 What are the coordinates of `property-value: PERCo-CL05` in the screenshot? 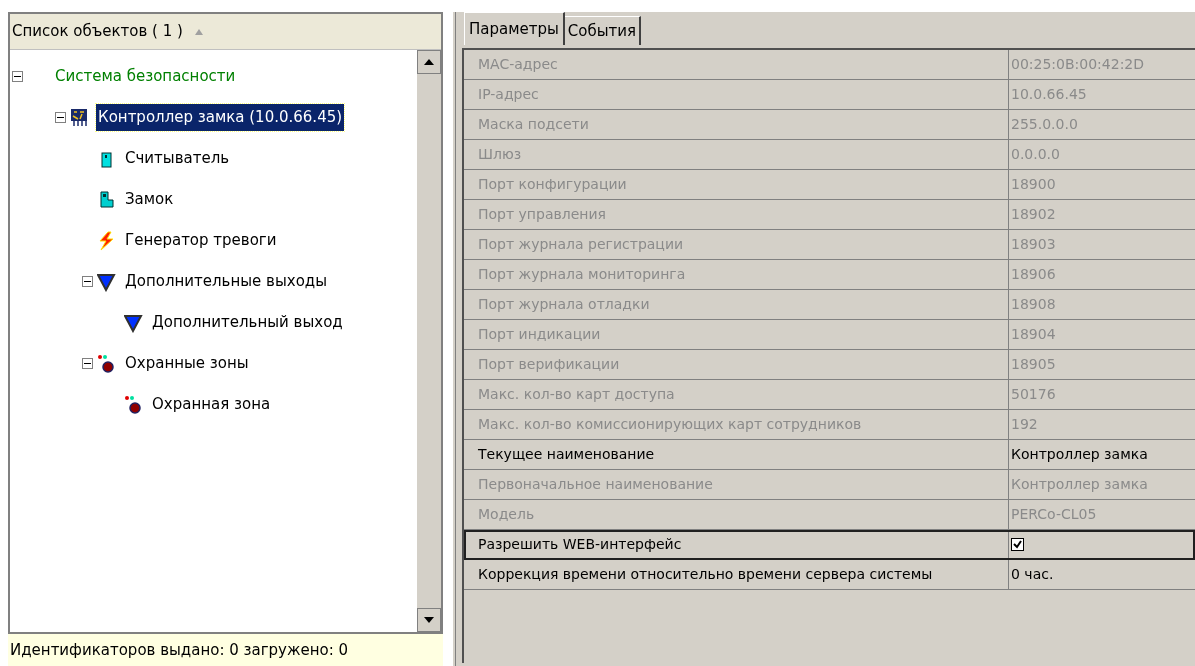 It's located at (1054, 514).